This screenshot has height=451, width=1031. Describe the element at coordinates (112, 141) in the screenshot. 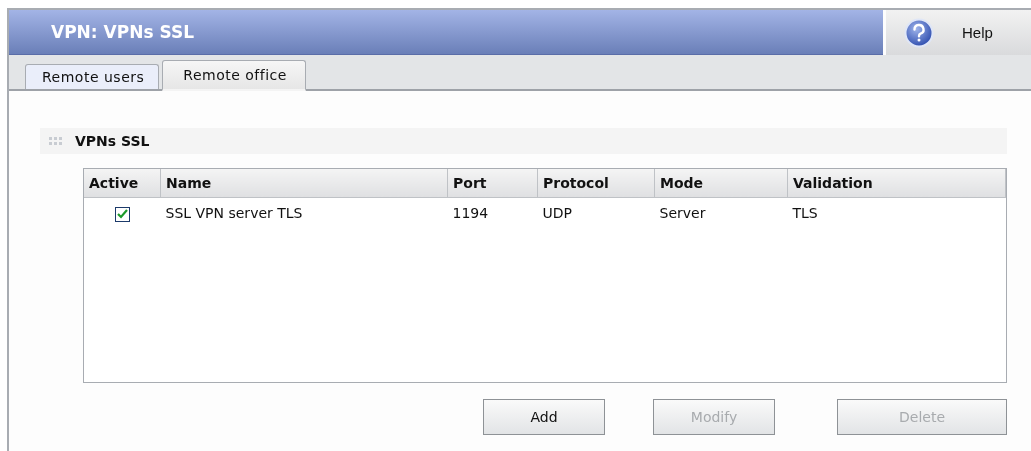

I see `section-title: VPNs SSL` at that location.